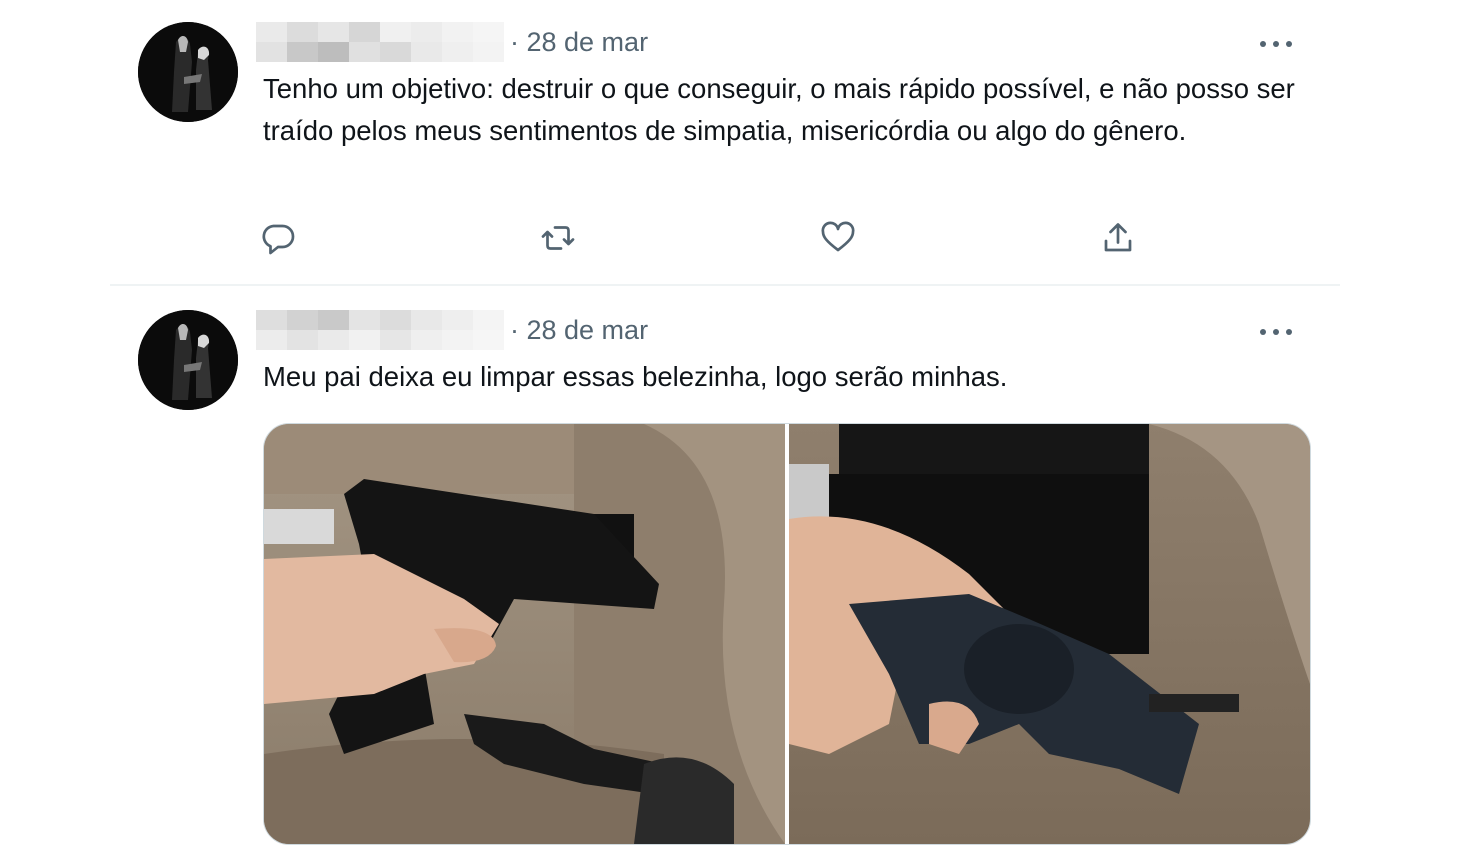  Describe the element at coordinates (280, 240) in the screenshot. I see `reply-icon` at that location.